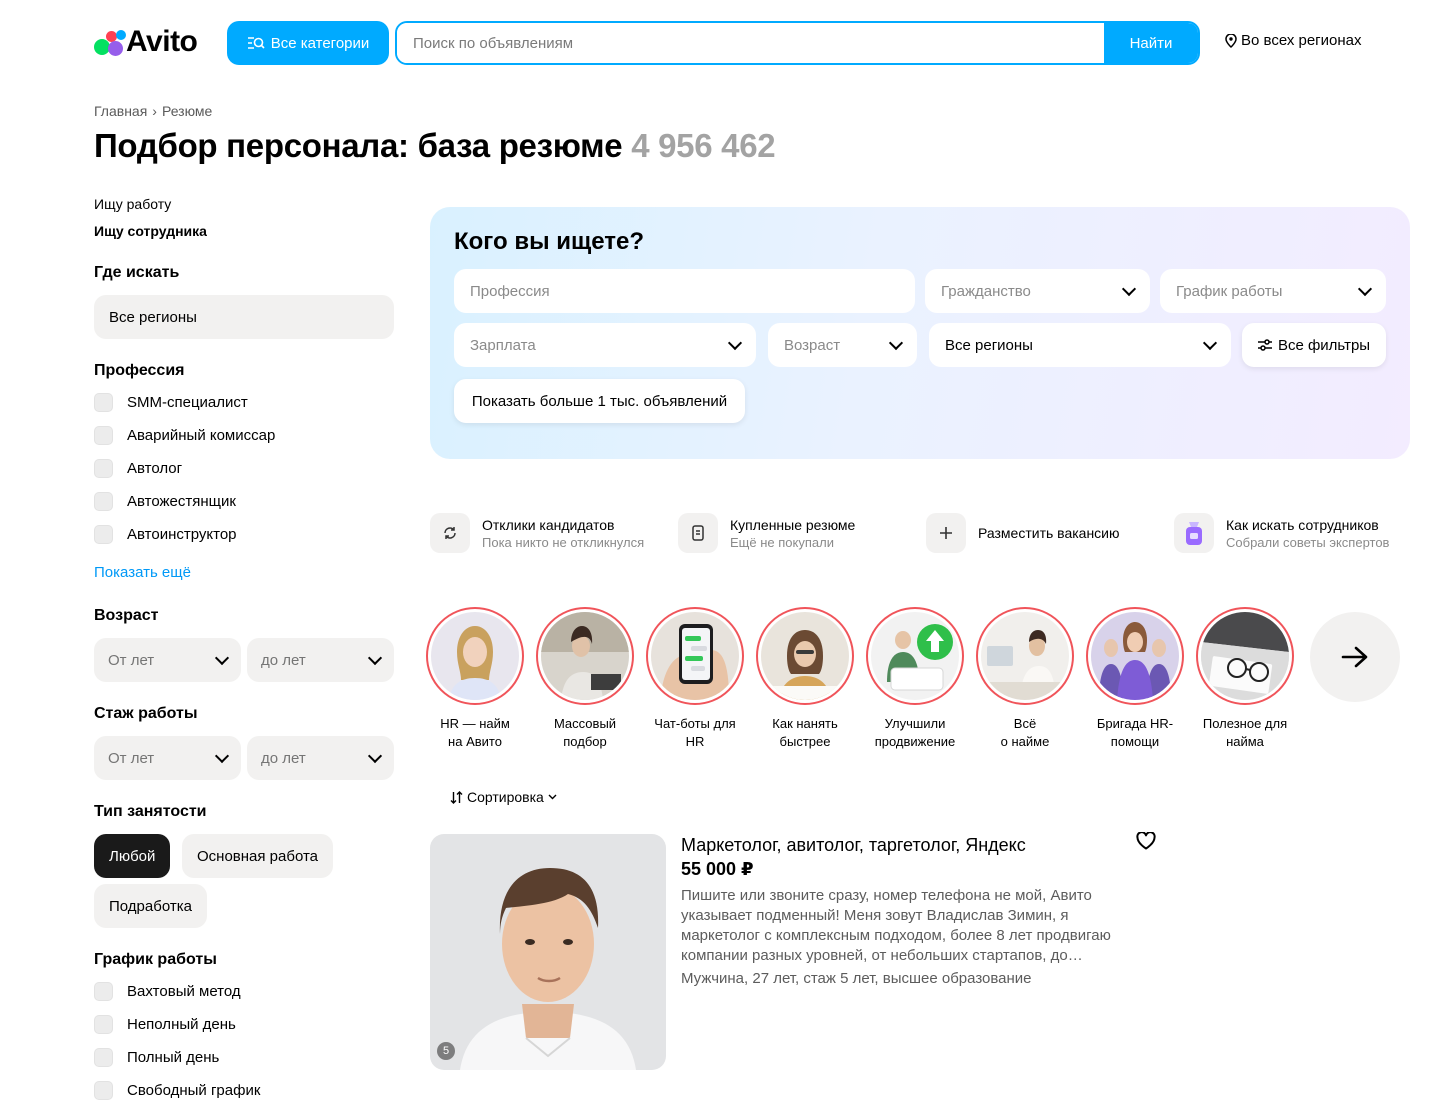  What do you see at coordinates (1324, 345) in the screenshot?
I see `all-filters-label: Все фильтры` at bounding box center [1324, 345].